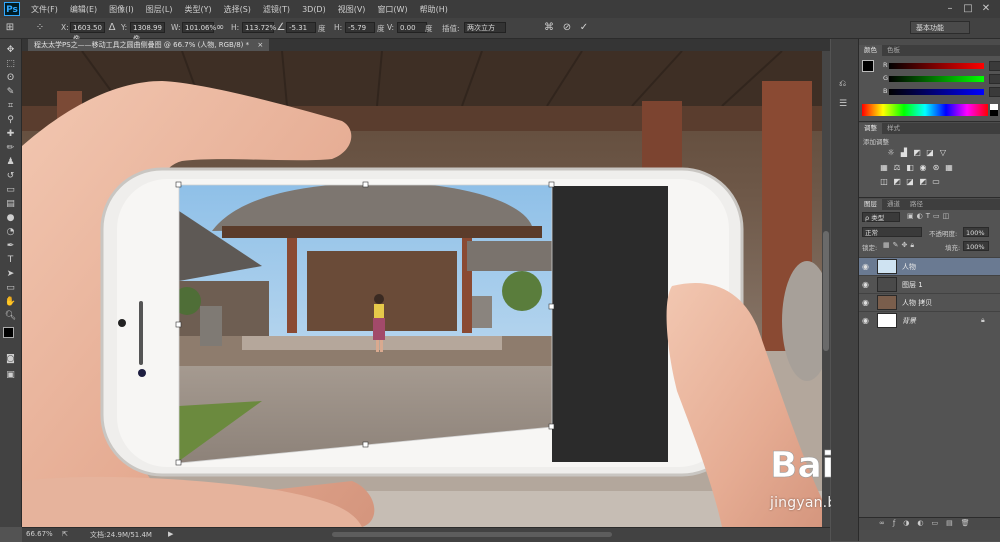 The height and width of the screenshot is (542, 1000). What do you see at coordinates (10, 190) in the screenshot?
I see `eraser-tool-icon: ▭` at bounding box center [10, 190].